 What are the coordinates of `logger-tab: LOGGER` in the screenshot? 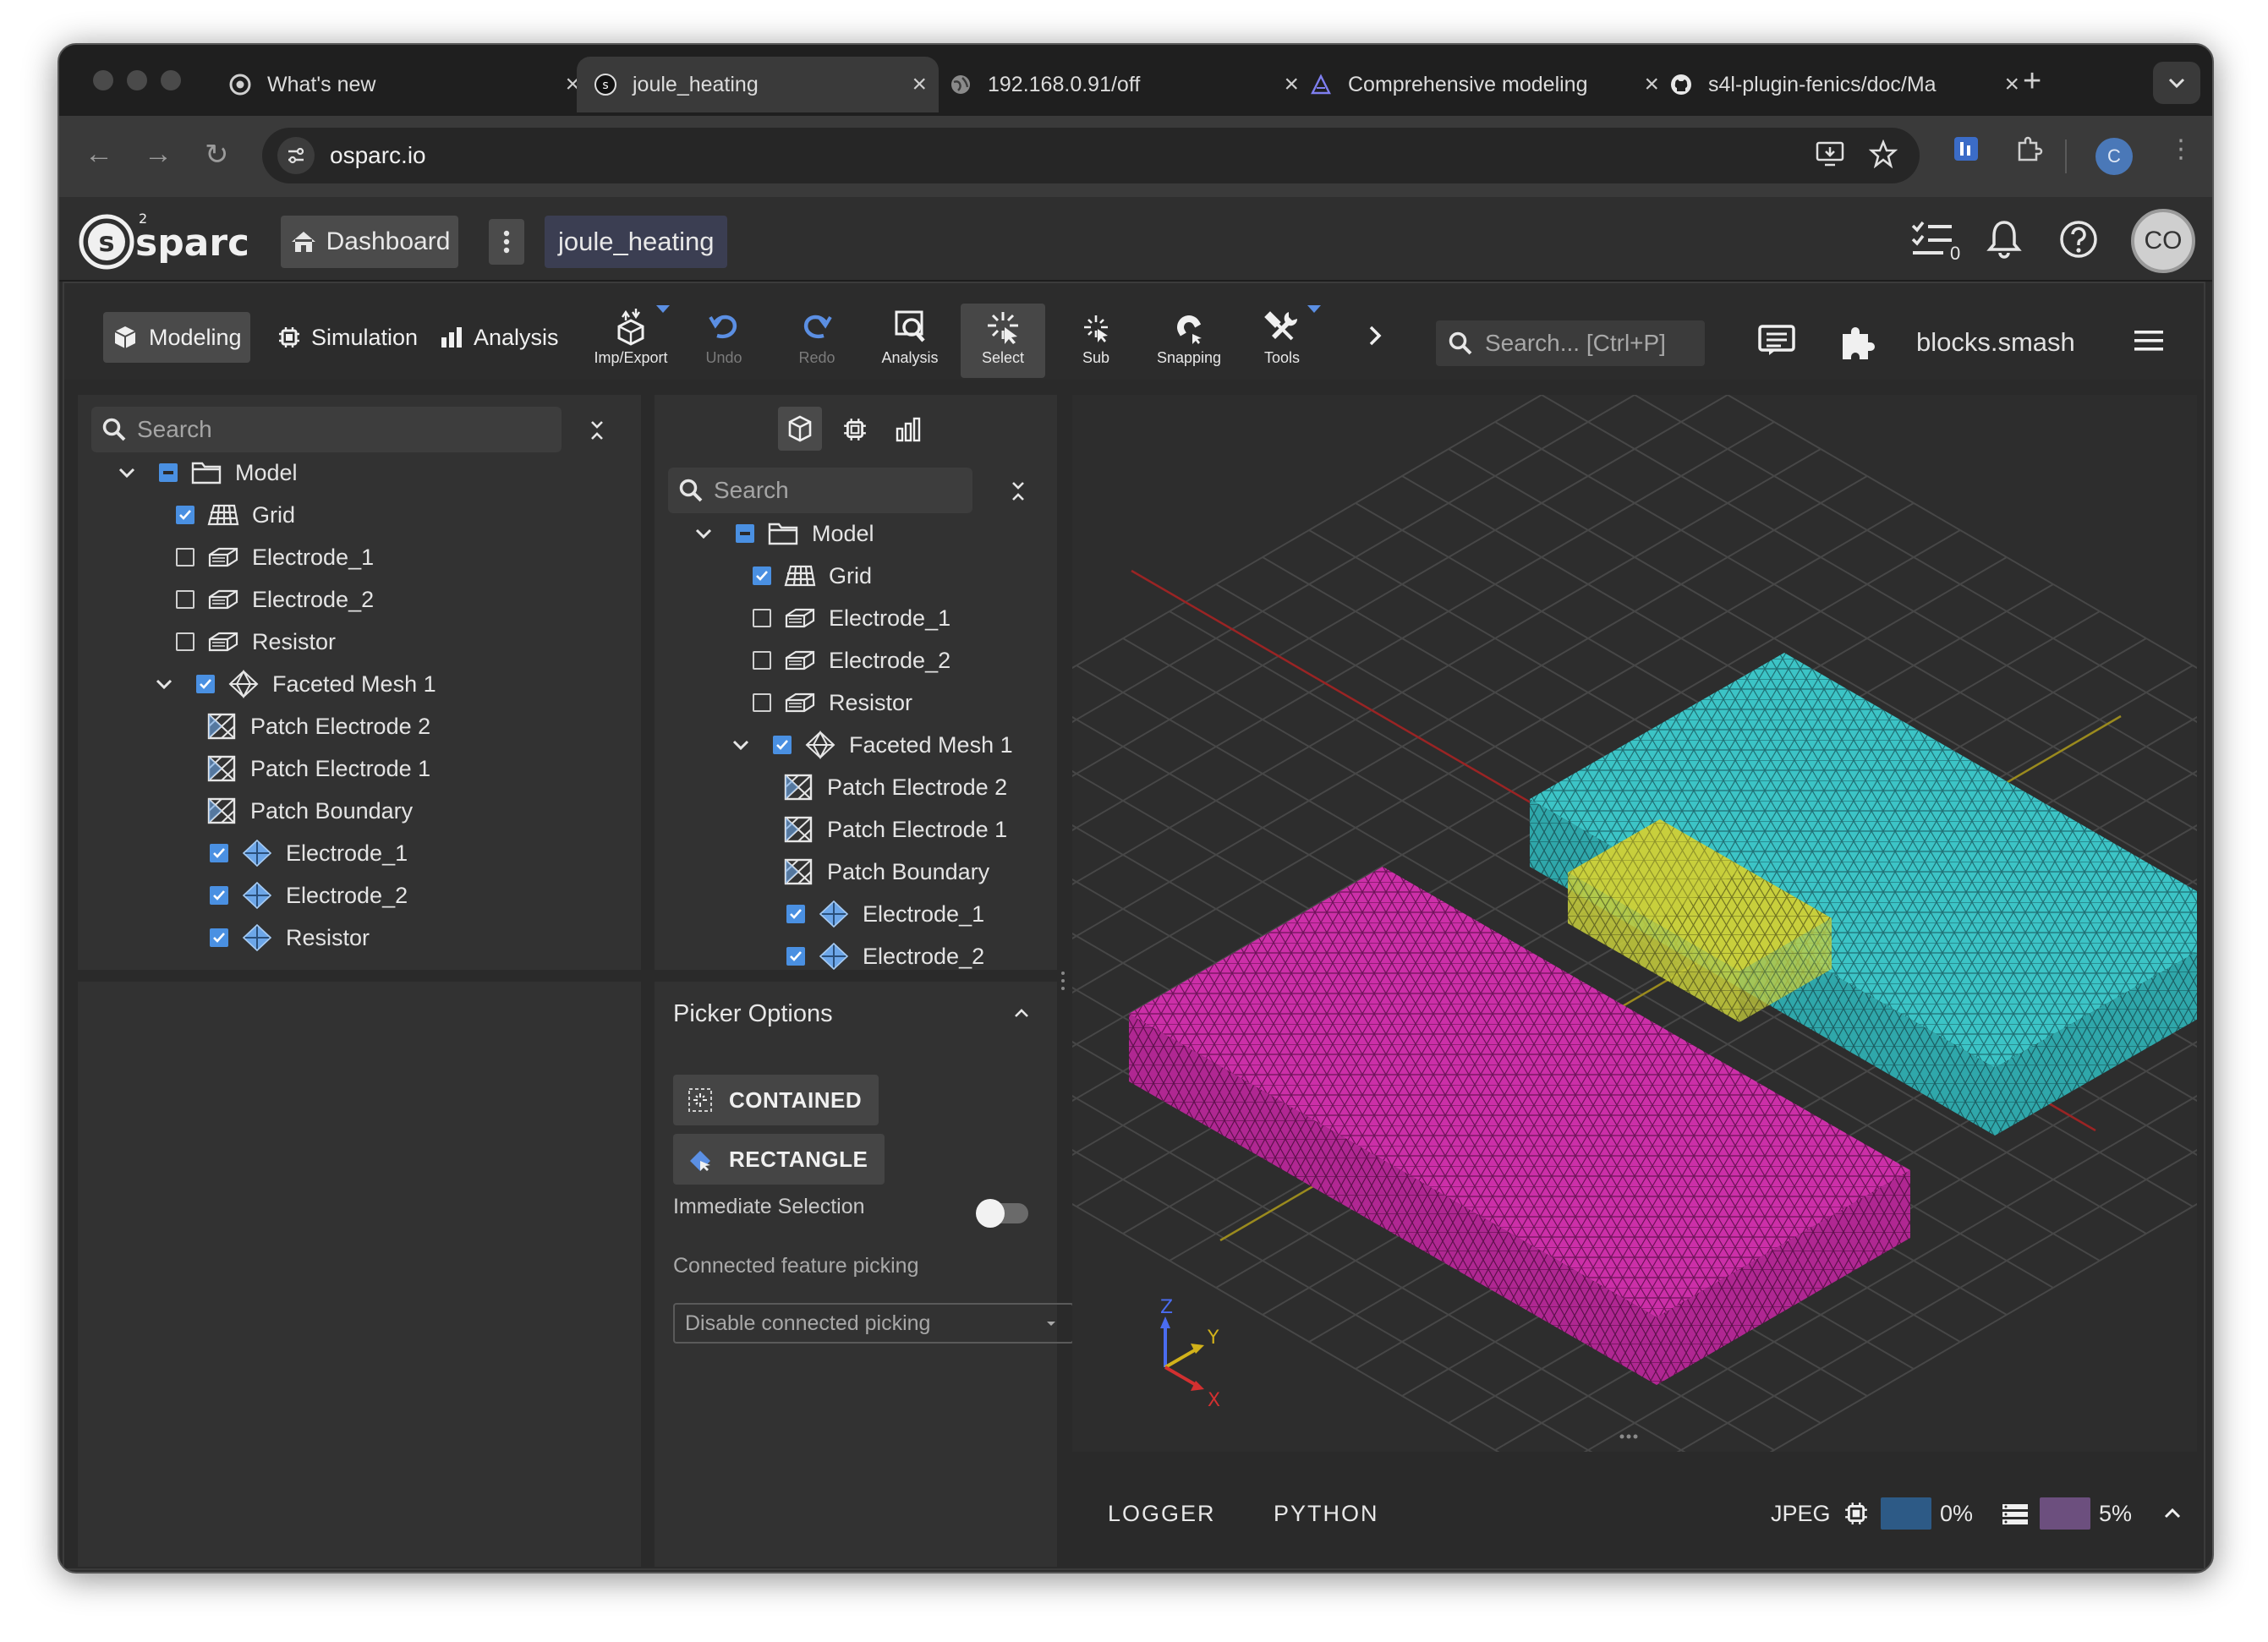 It's located at (1162, 1514).